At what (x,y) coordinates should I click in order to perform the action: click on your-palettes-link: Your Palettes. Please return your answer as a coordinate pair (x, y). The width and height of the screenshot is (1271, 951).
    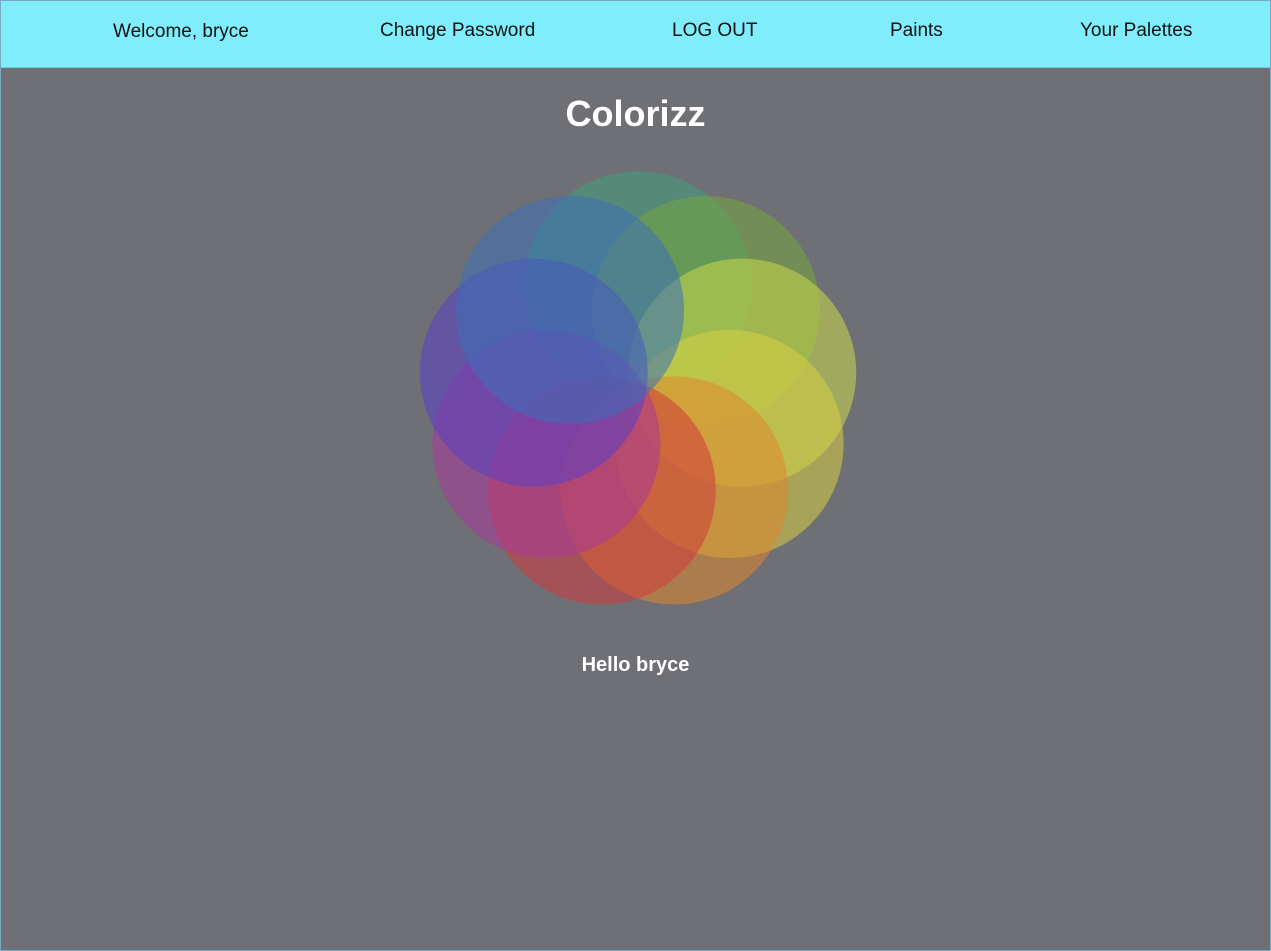
    Looking at the image, I should click on (1136, 31).